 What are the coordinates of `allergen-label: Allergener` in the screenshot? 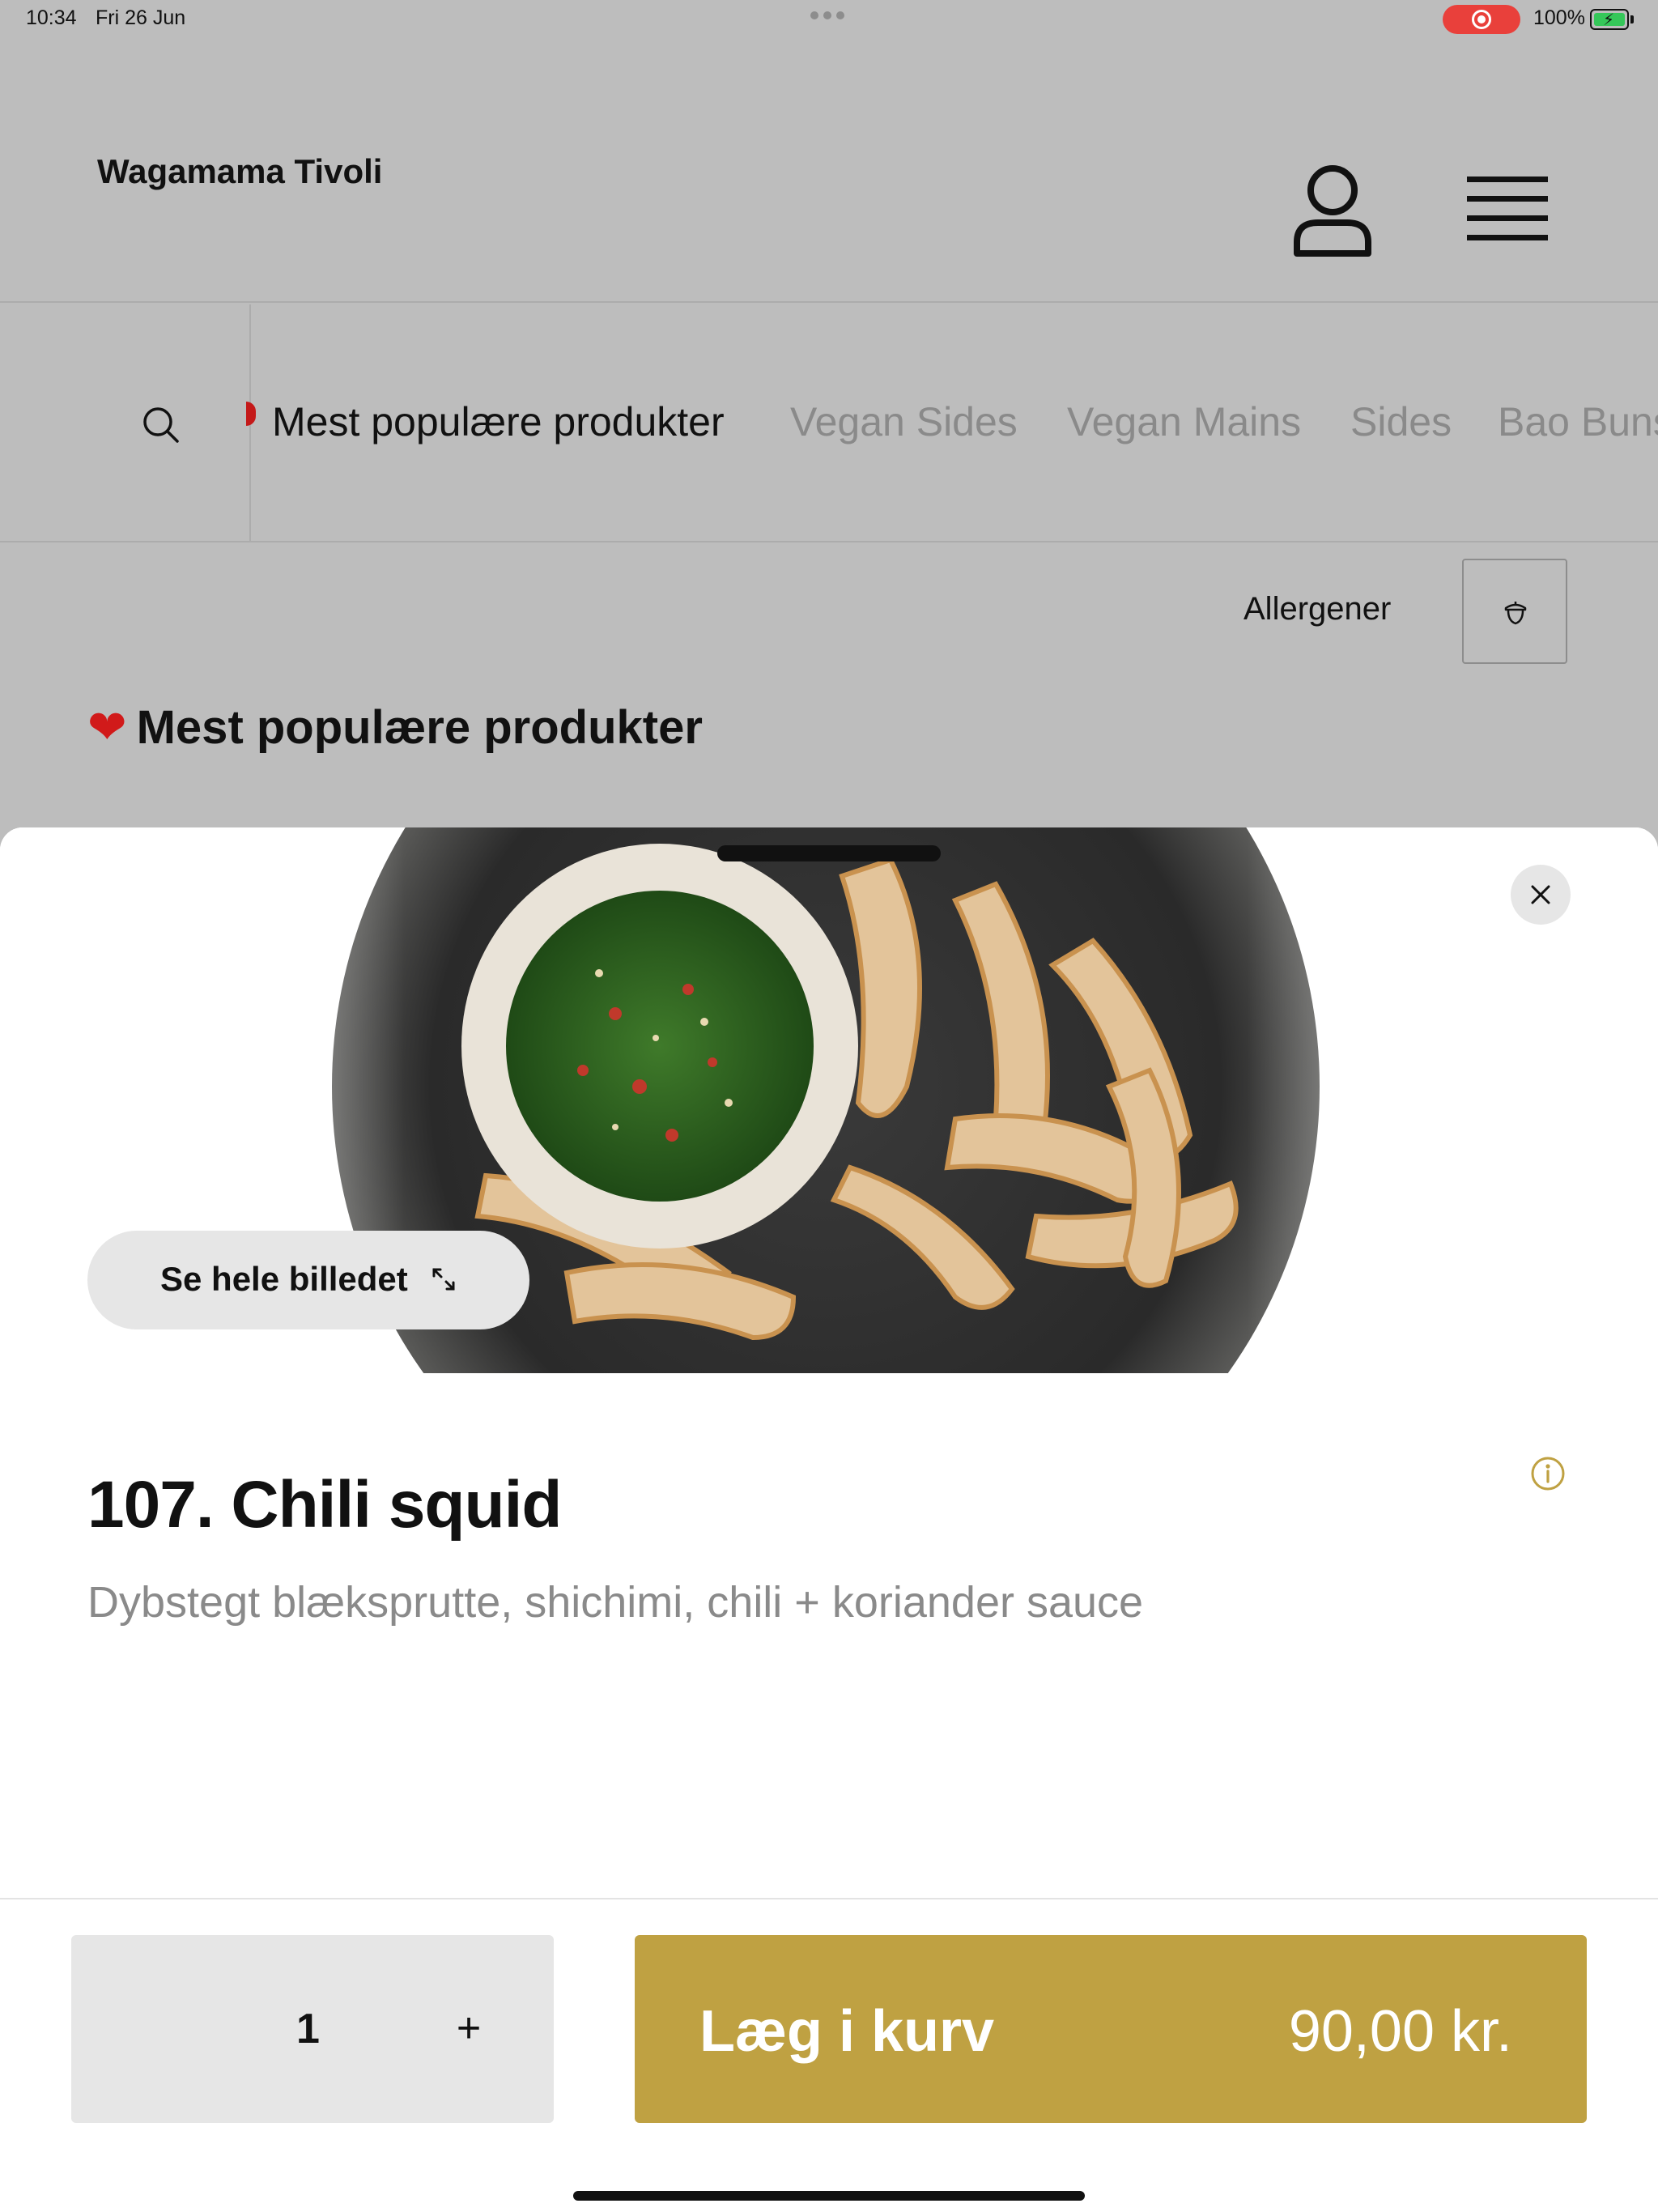 It's located at (1318, 609).